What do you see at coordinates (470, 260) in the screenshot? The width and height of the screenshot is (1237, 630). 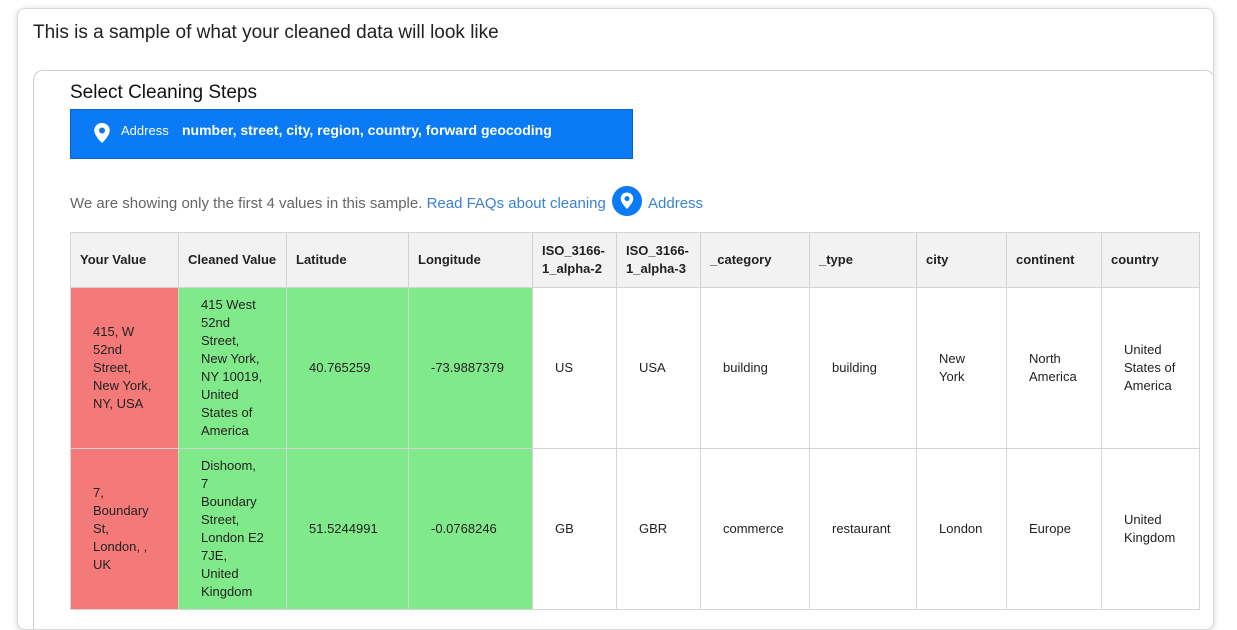 I see `column-header: Longitude` at bounding box center [470, 260].